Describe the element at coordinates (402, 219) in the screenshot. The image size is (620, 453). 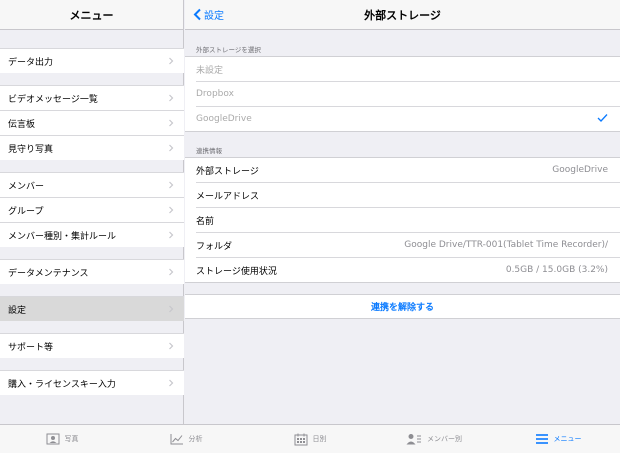
I see `info-row-name: 名前` at that location.